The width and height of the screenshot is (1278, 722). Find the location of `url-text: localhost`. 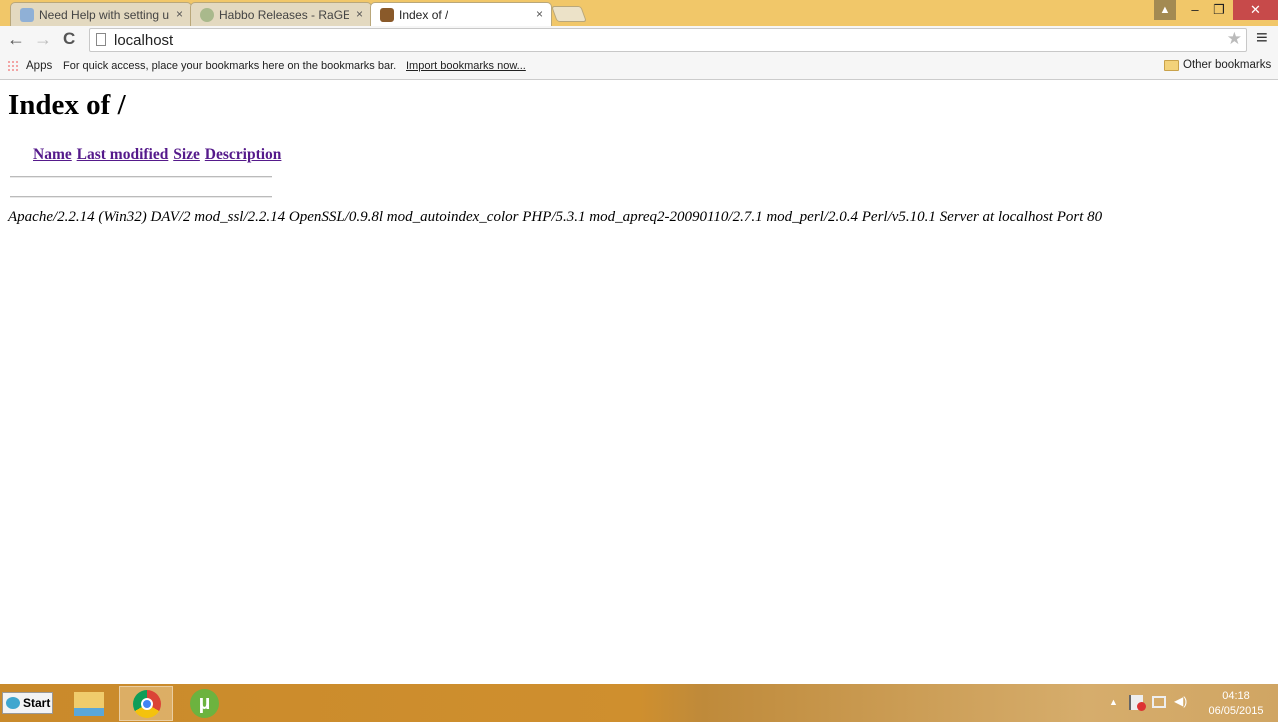

url-text: localhost is located at coordinates (144, 40).